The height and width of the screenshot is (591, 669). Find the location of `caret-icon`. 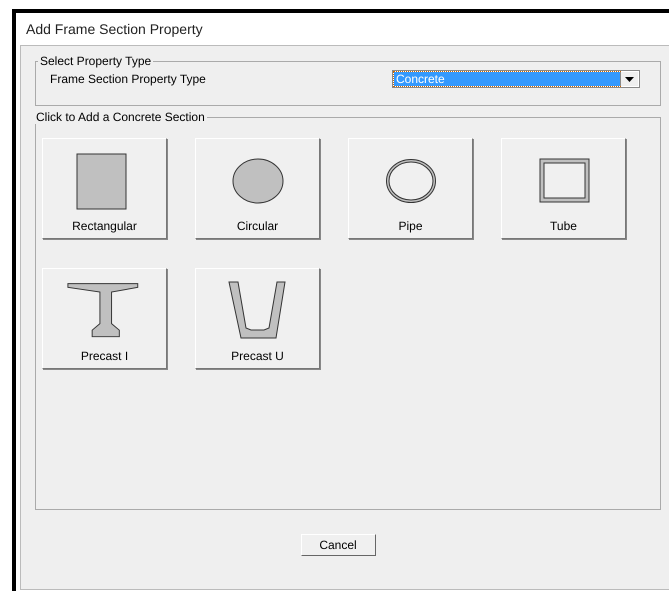

caret-icon is located at coordinates (629, 79).